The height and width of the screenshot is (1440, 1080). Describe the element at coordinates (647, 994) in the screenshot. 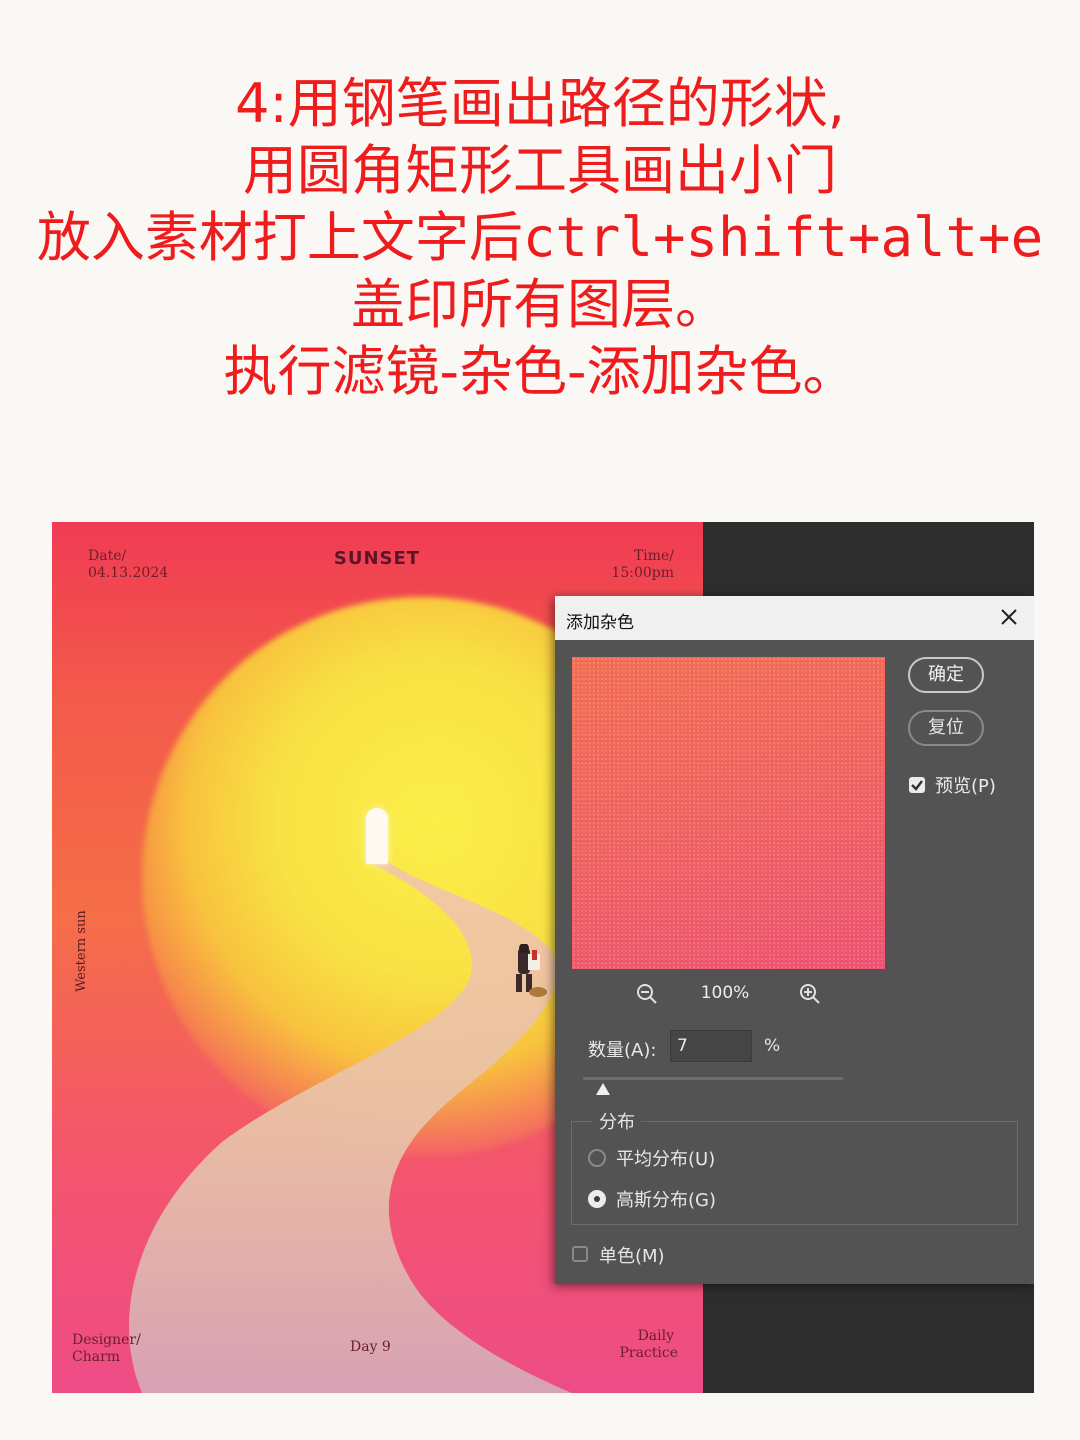

I see `zoom-out-icon` at that location.